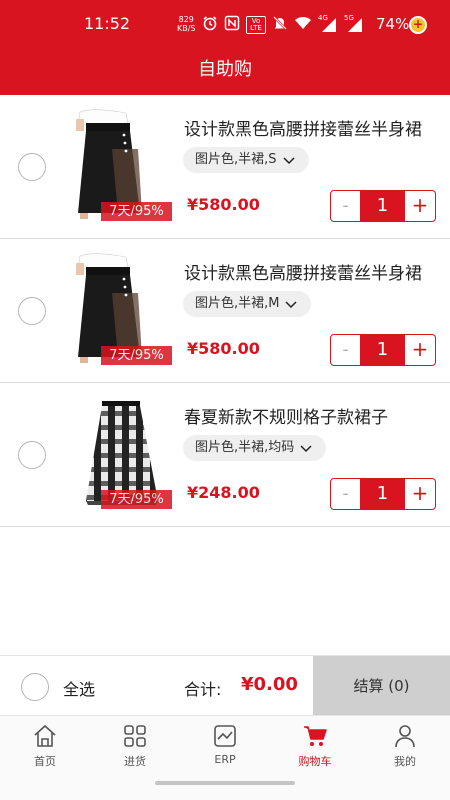 The image size is (450, 800). I want to click on spec-selector: 图片色,半裙,S, so click(246, 160).